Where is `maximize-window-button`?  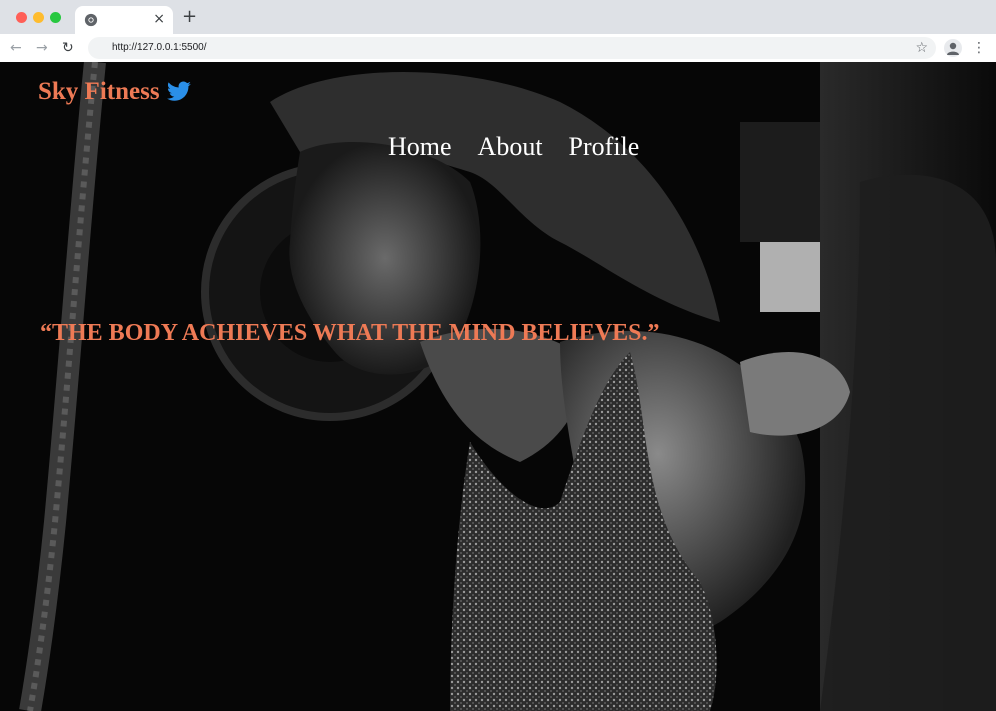 maximize-window-button is located at coordinates (55, 17).